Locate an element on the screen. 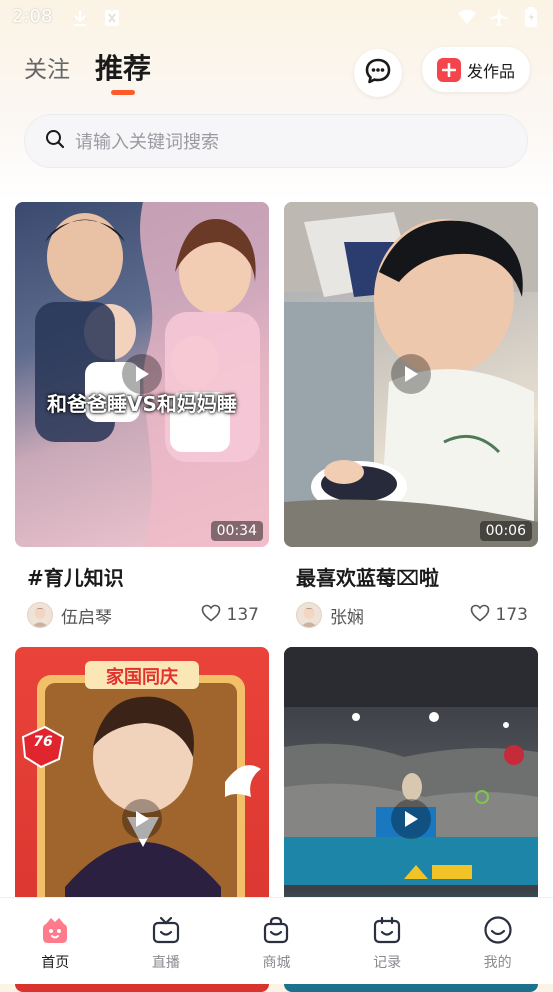  publish-label: 发作品 is located at coordinates (490, 71).